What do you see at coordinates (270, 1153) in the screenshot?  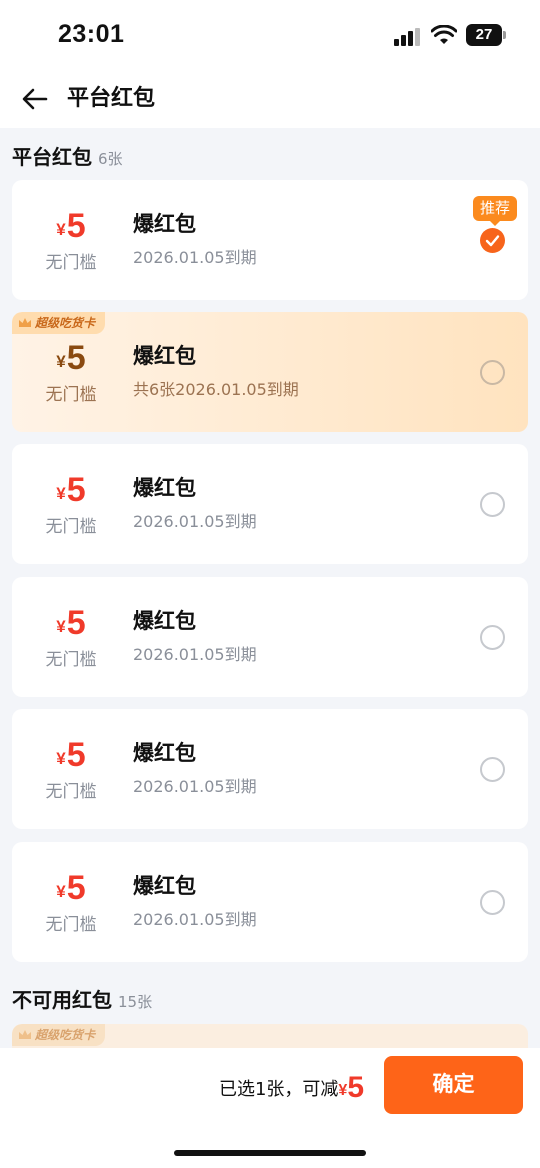 I see `home-indicator` at bounding box center [270, 1153].